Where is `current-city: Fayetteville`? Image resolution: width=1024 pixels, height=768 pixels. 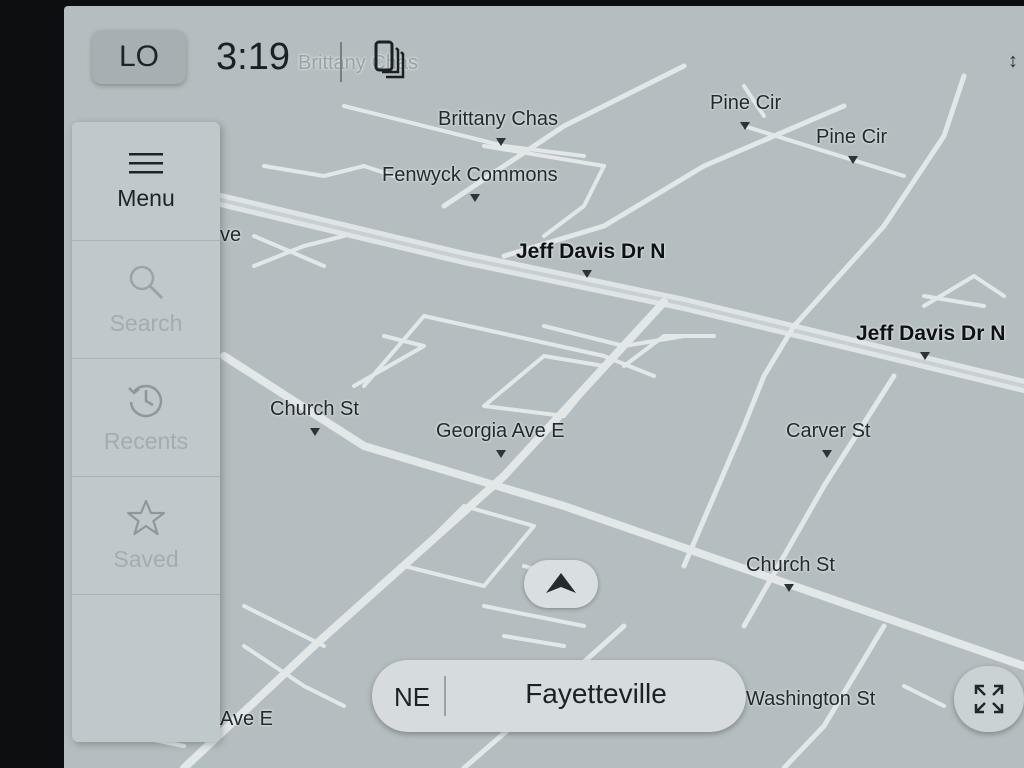
current-city: Fayetteville is located at coordinates (596, 693).